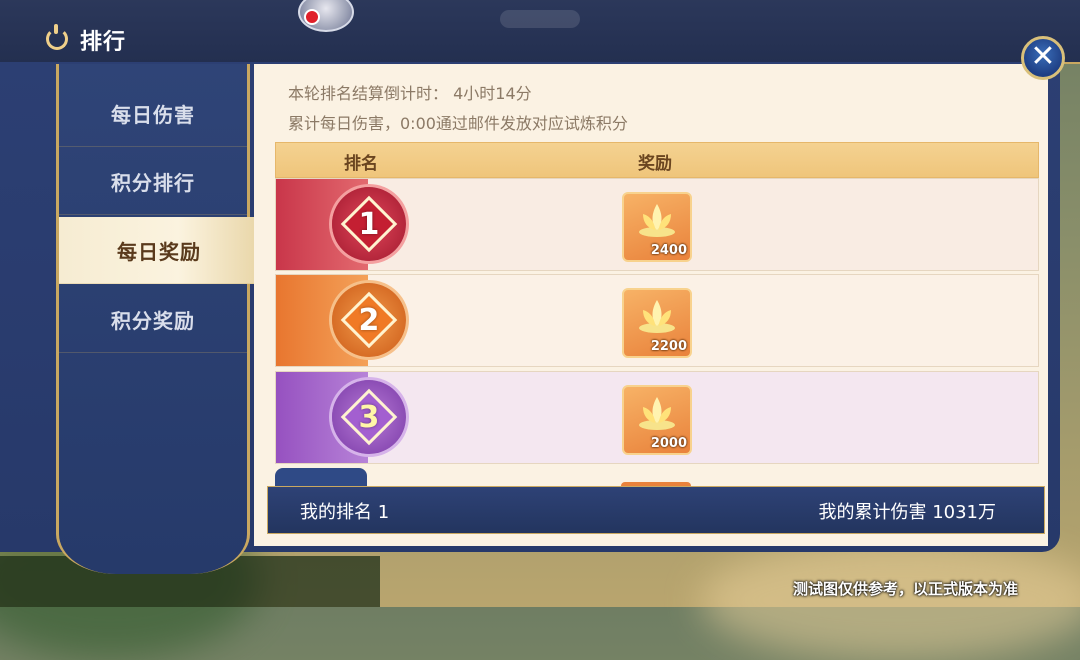 The width and height of the screenshot is (1080, 660). Describe the element at coordinates (668, 443) in the screenshot. I see `reward-count: 2000` at that location.